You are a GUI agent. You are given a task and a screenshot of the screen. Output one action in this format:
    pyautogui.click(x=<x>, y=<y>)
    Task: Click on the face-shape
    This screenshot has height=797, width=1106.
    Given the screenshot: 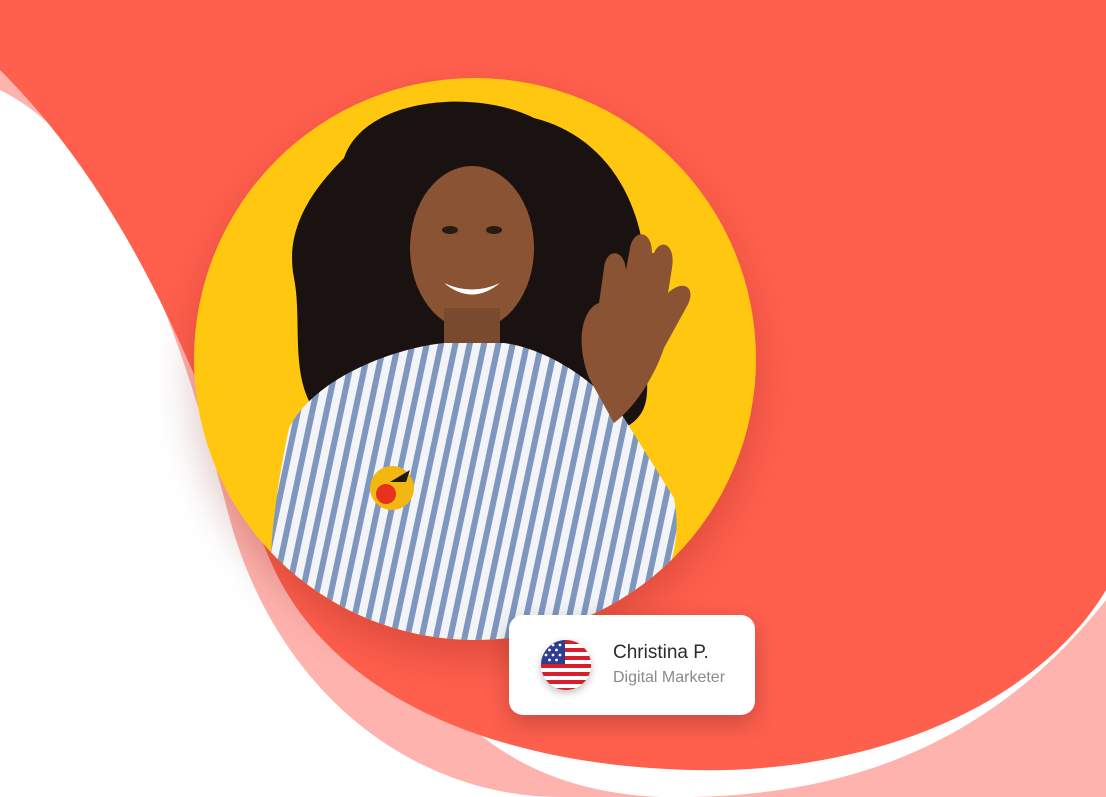 What is the action you would take?
    pyautogui.click(x=472, y=248)
    